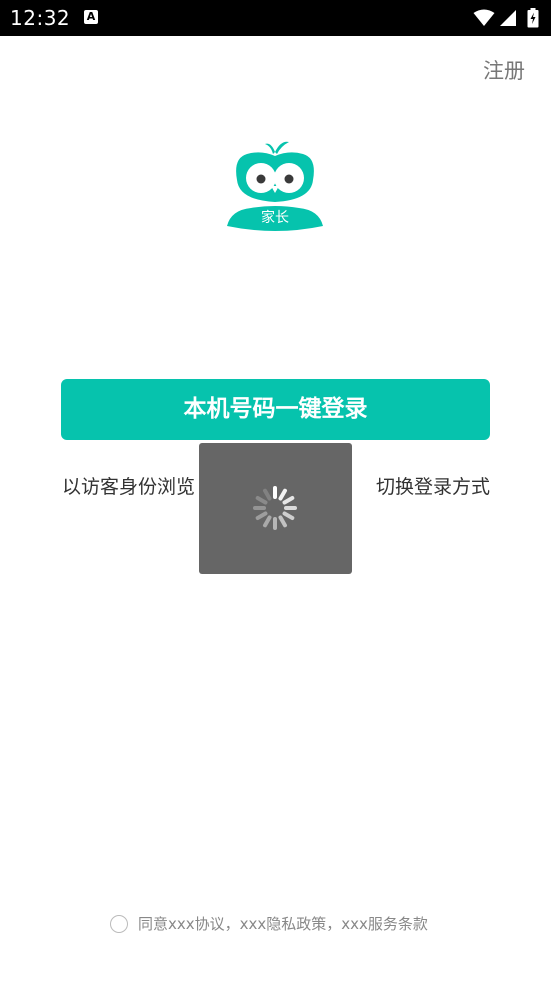 Image resolution: width=551 pixels, height=981 pixels. I want to click on agreement-text: 同意xxx协议，xxx隐私政策，xxx服务条款, so click(283, 924).